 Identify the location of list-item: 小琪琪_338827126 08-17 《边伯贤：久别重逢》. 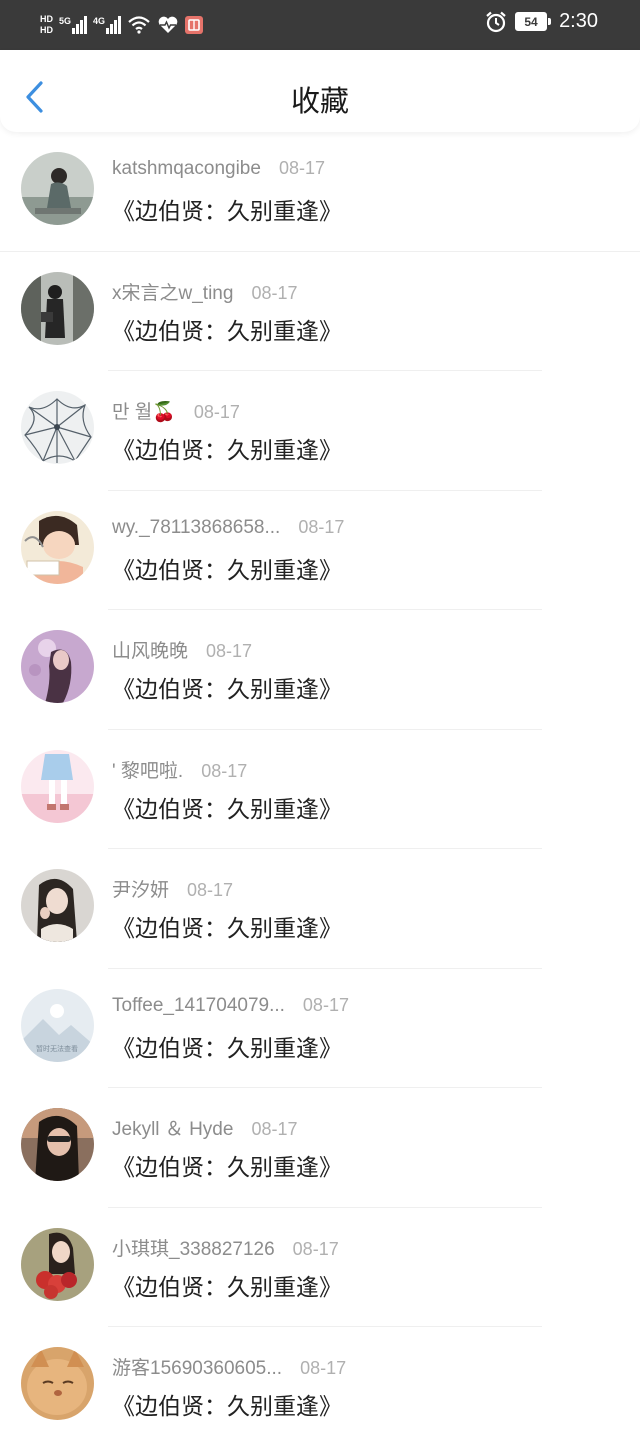
(320, 1267).